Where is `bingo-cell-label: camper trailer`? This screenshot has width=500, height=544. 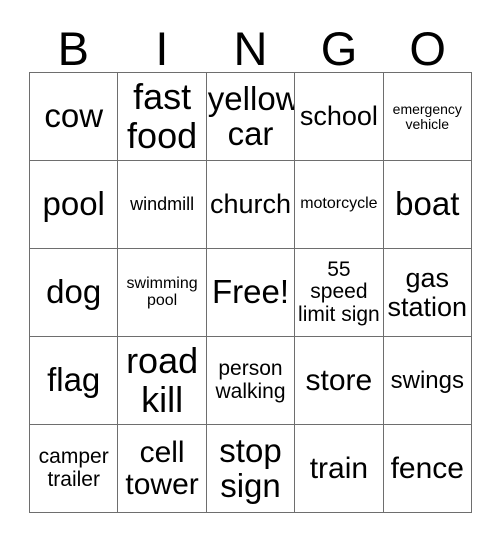 bingo-cell-label: camper trailer is located at coordinates (73, 468).